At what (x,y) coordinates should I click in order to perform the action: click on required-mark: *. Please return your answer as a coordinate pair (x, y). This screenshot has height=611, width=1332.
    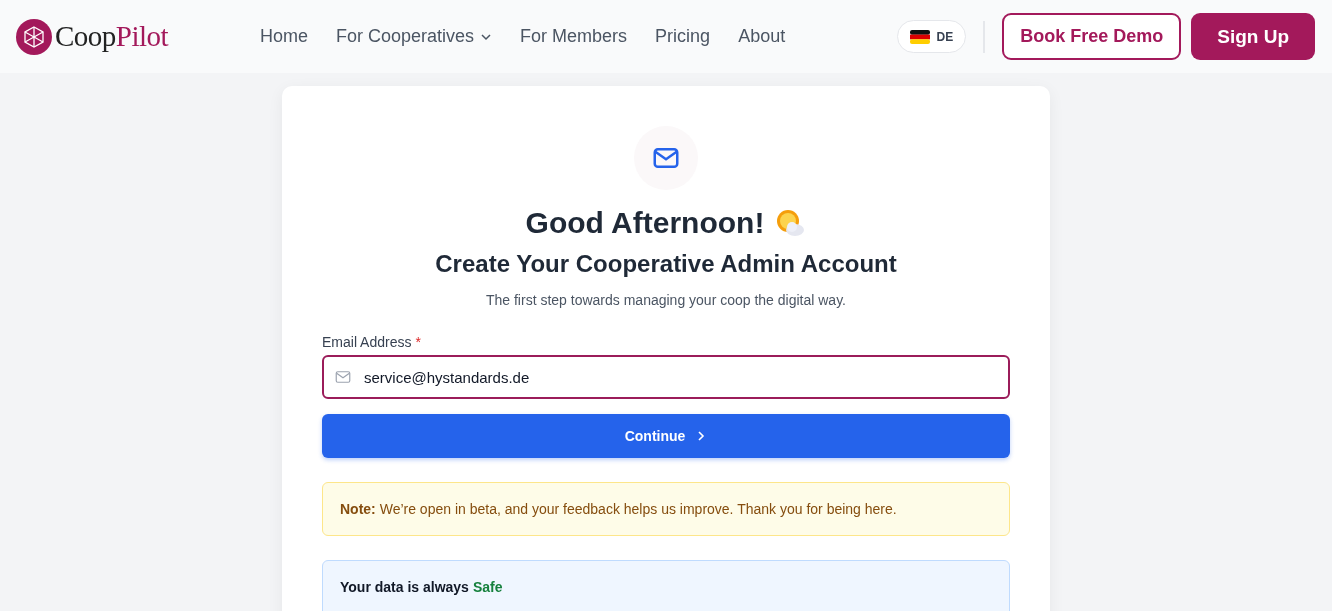
    Looking at the image, I should click on (418, 342).